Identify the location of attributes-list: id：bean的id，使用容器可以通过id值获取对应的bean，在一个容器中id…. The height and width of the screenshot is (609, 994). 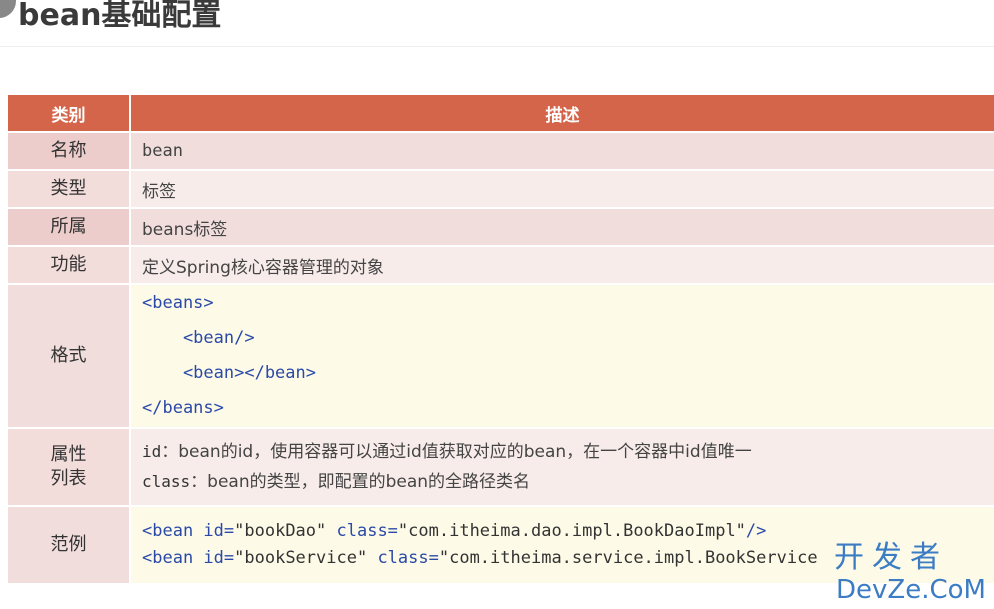
(562, 467).